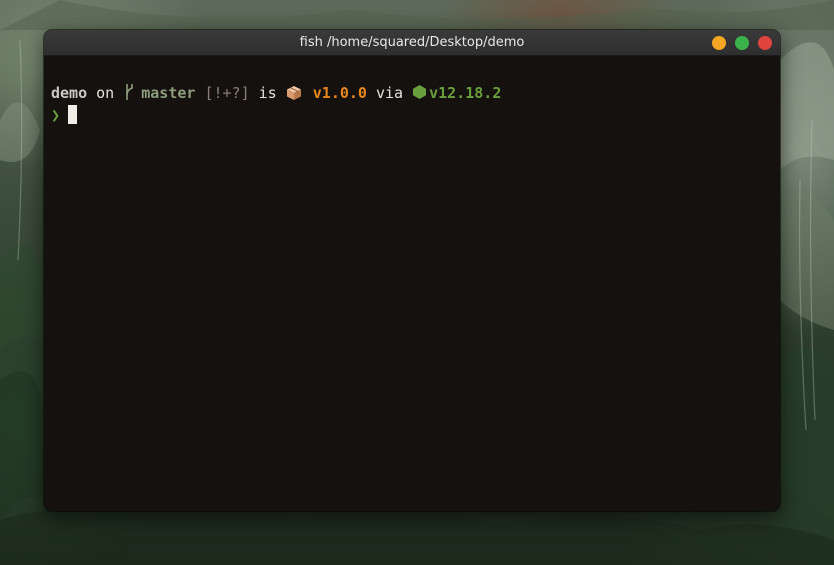 Image resolution: width=834 pixels, height=565 pixels. I want to click on prompt-via-text: via, so click(390, 93).